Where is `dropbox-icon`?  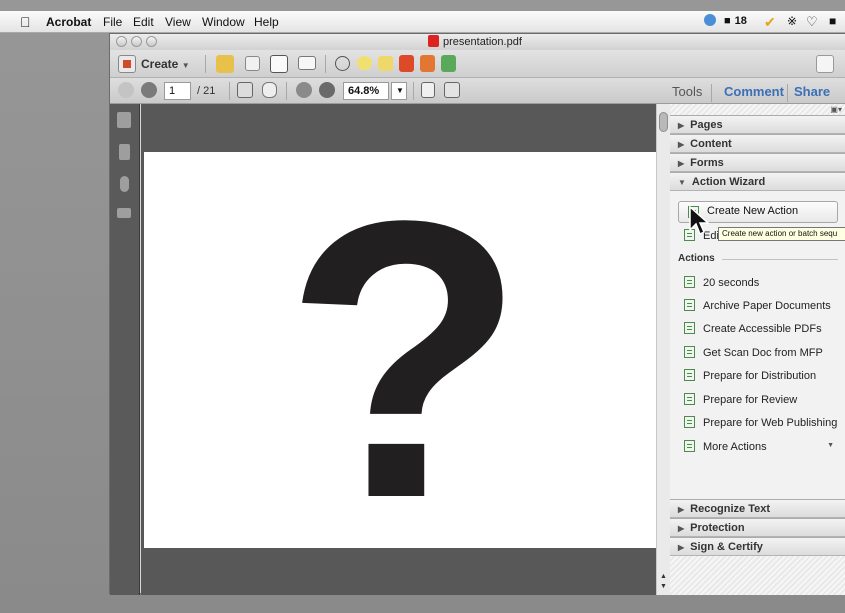
dropbox-icon is located at coordinates (710, 21).